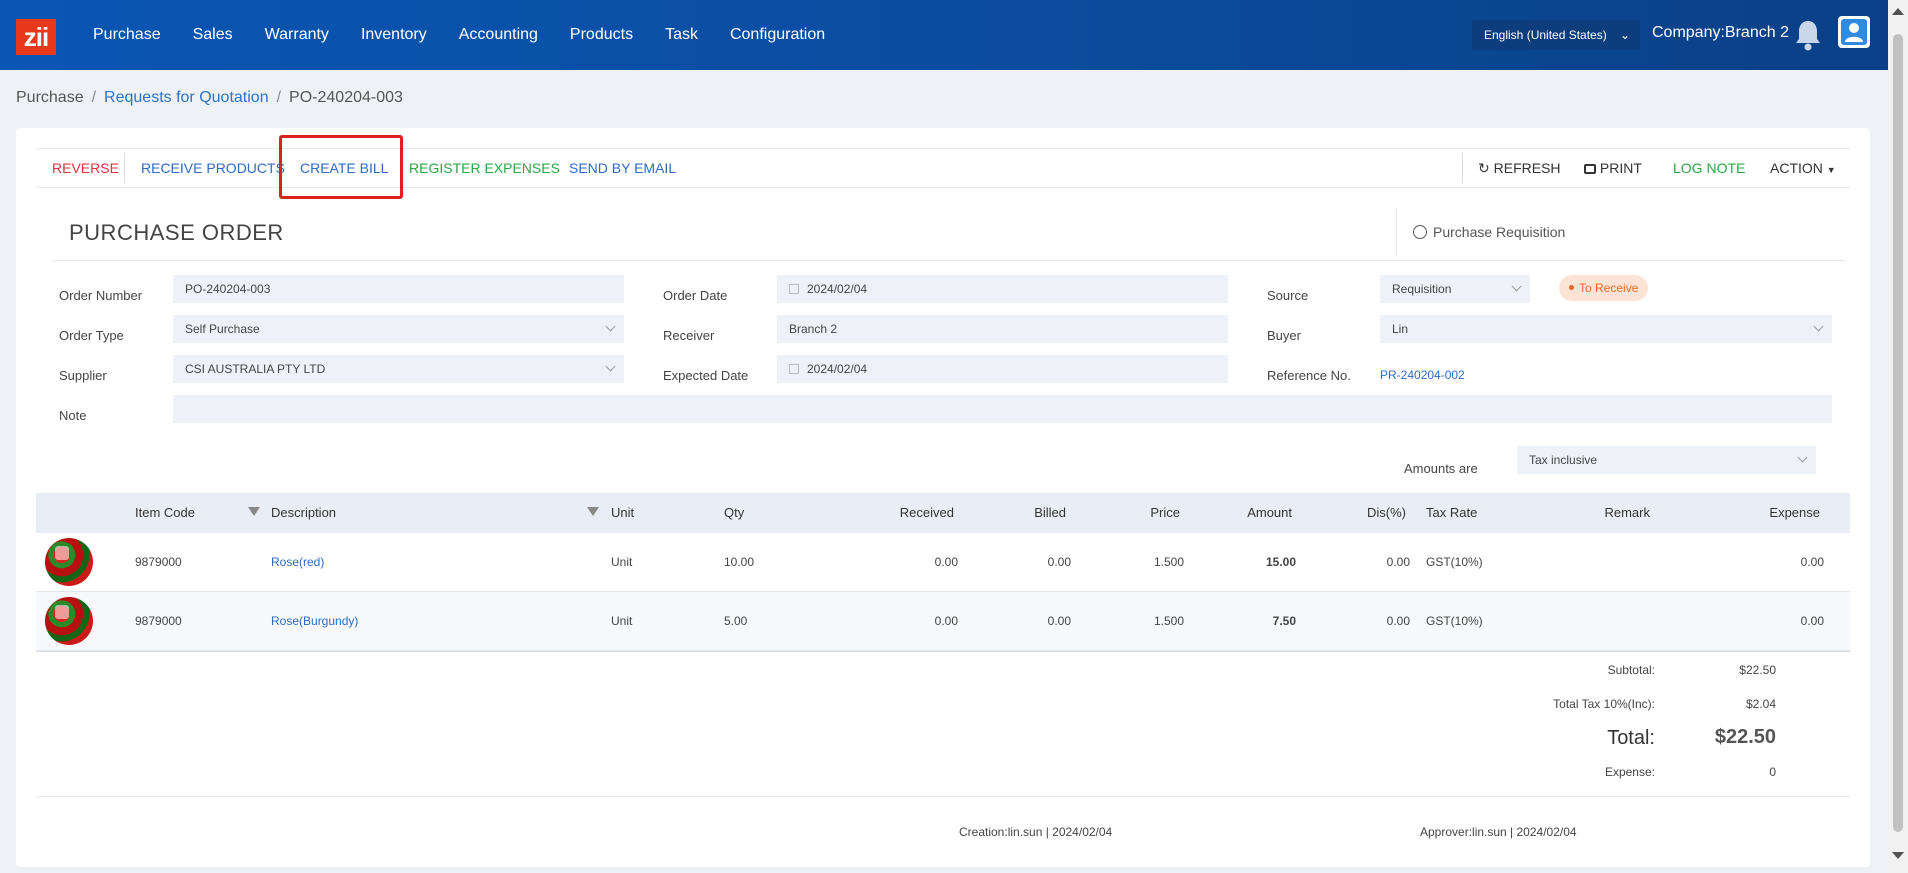 The height and width of the screenshot is (873, 1908). What do you see at coordinates (228, 289) in the screenshot?
I see `order-number-value: PO-240204-003` at bounding box center [228, 289].